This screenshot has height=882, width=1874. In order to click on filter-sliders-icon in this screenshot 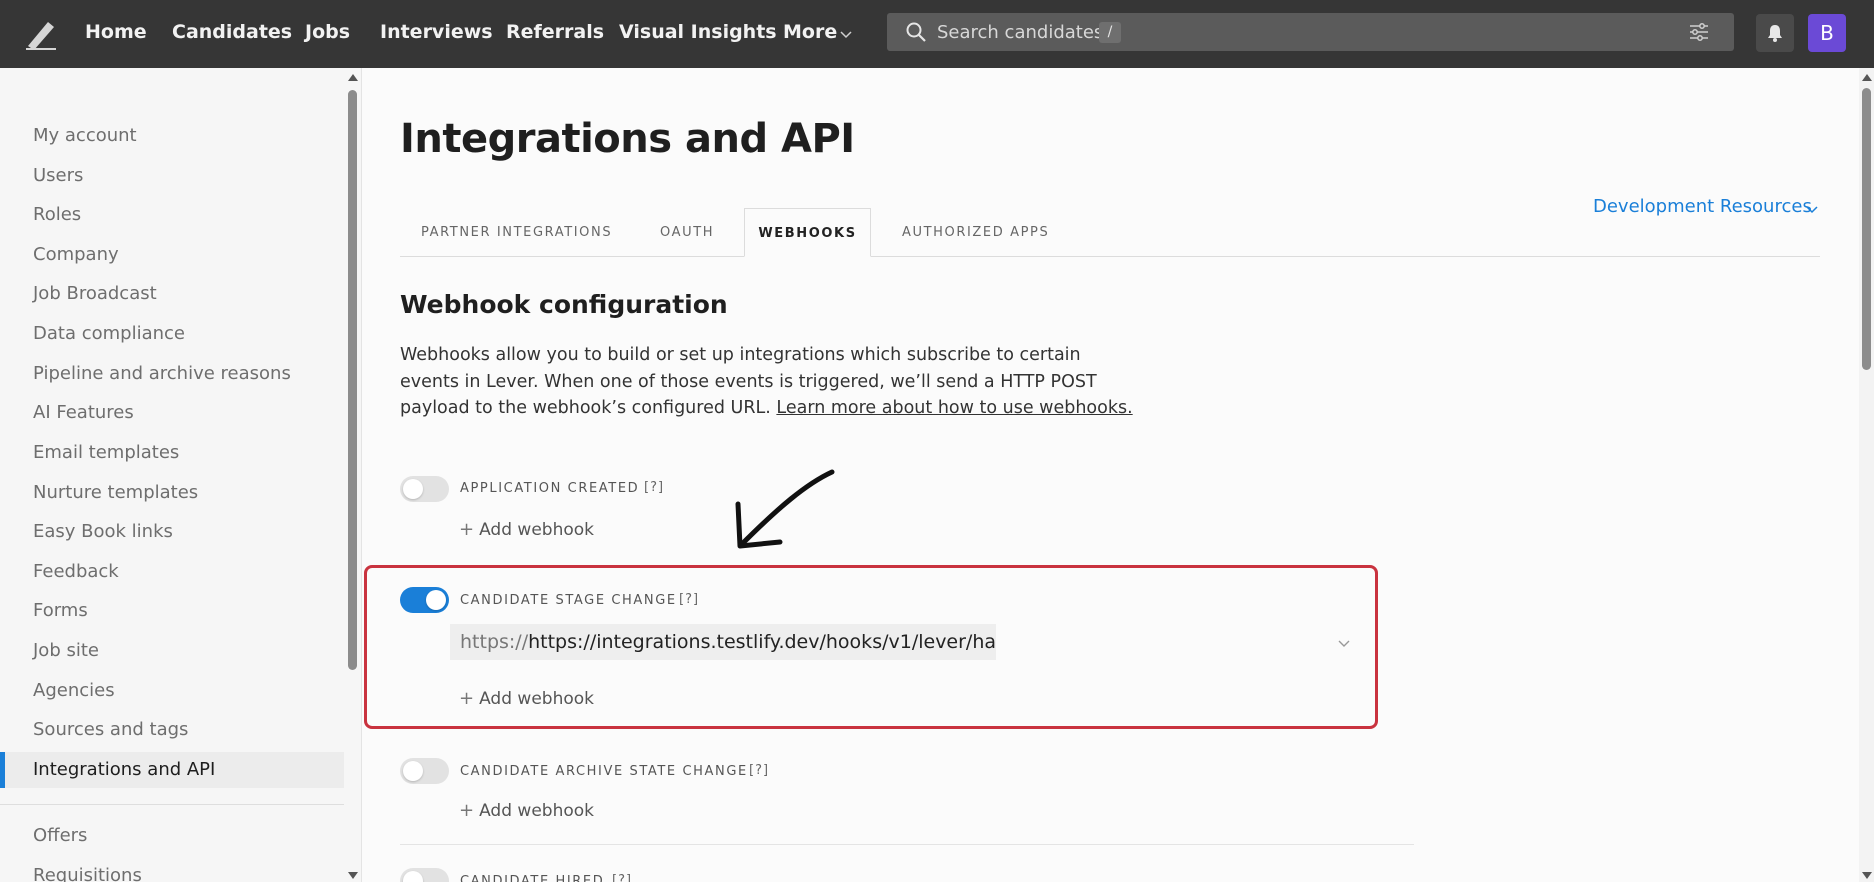, I will do `click(1699, 32)`.